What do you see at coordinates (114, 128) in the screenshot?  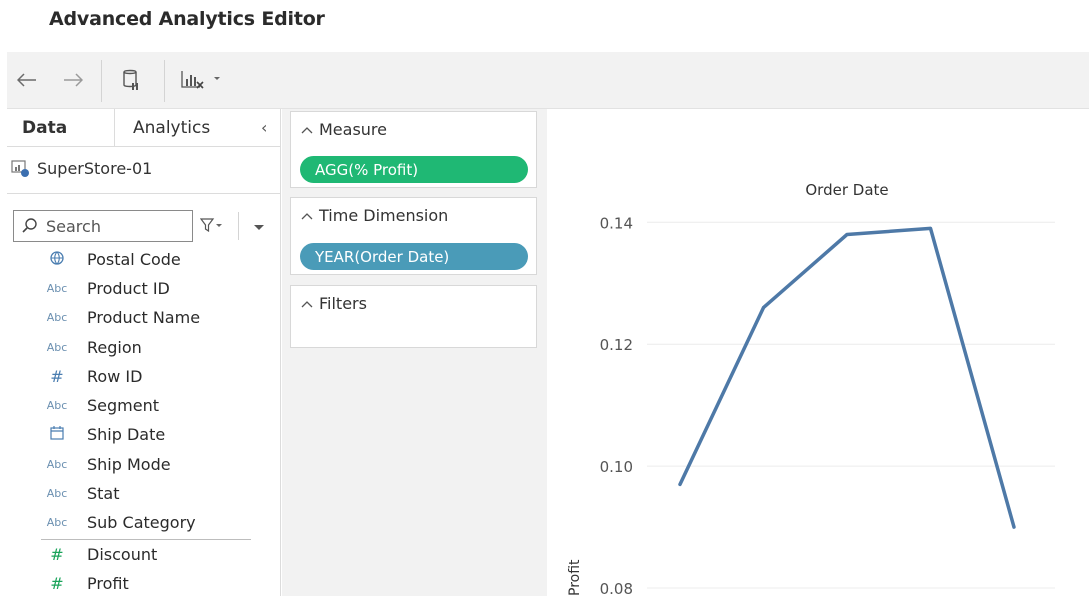 I see `tab-divider` at bounding box center [114, 128].